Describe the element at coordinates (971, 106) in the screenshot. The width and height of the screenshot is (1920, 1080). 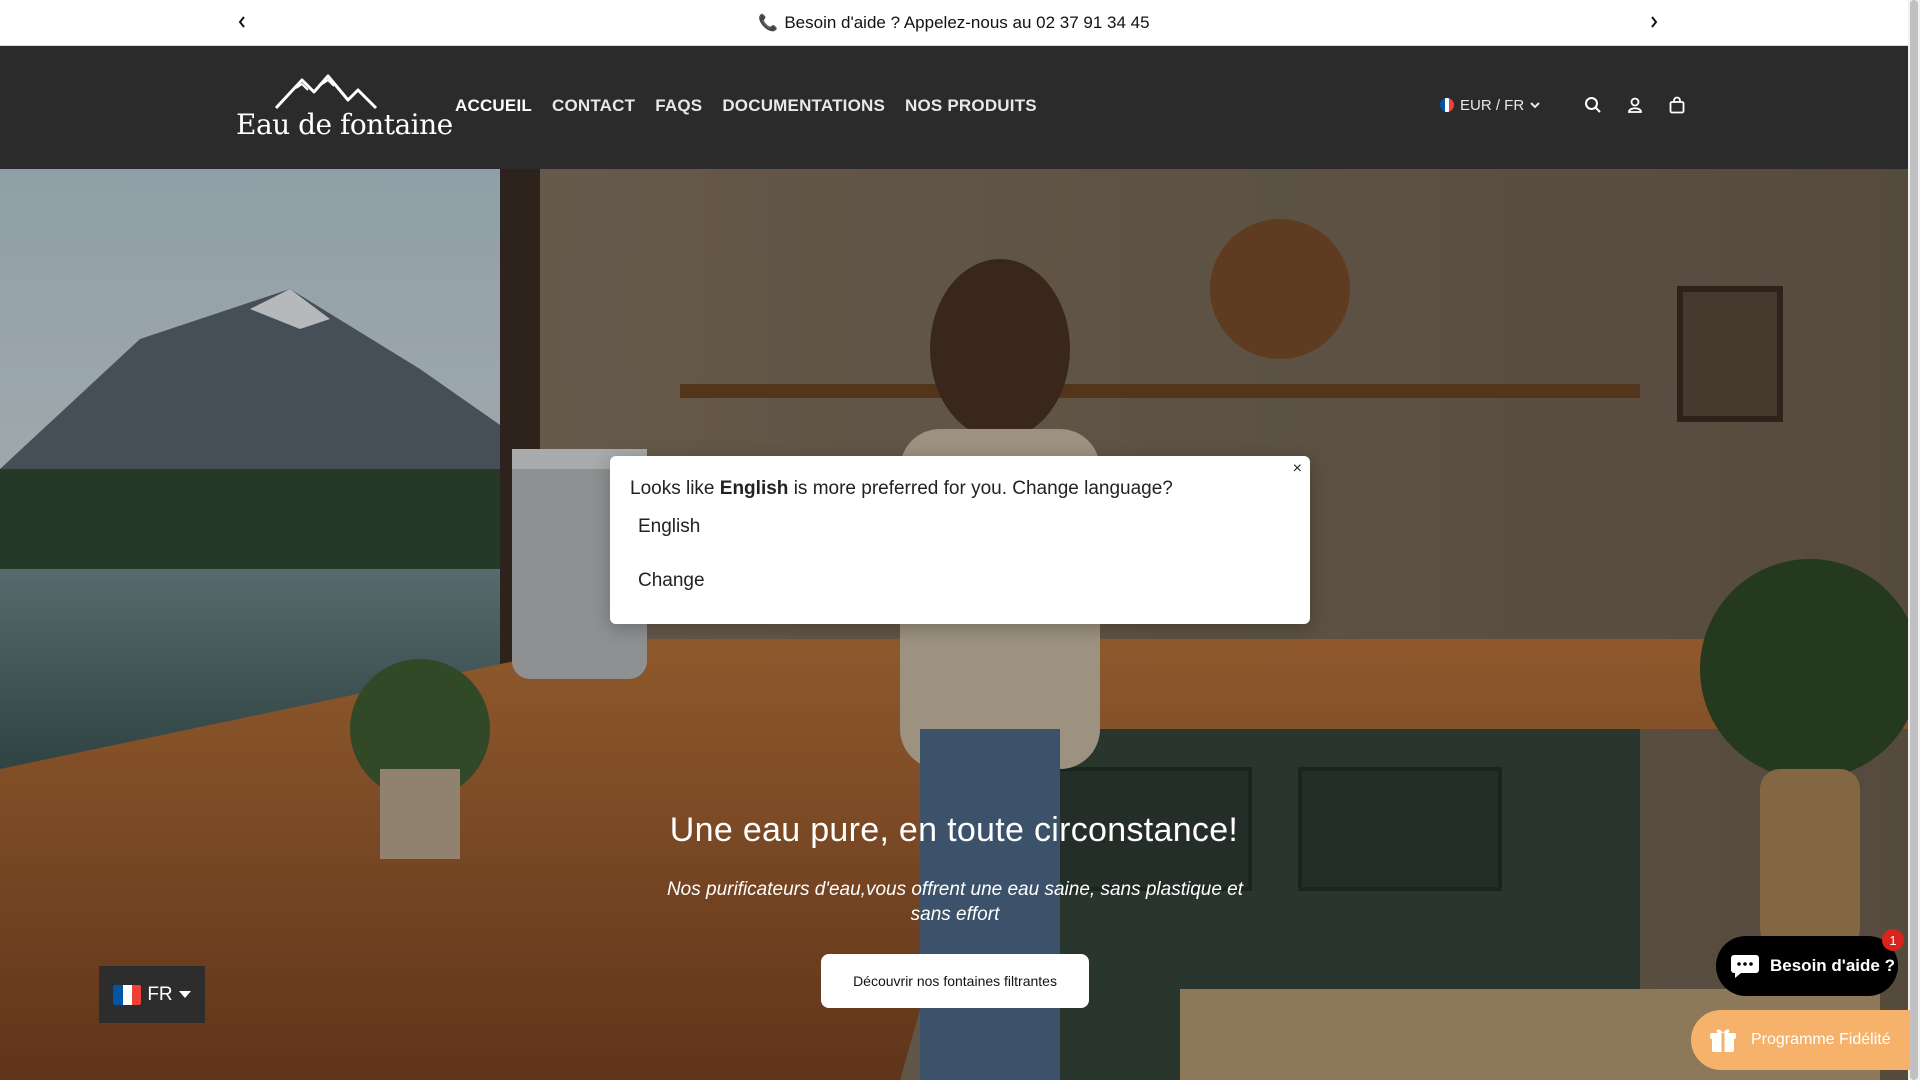
I see `nav-item-nos-produits: NOS PRODUITS` at that location.